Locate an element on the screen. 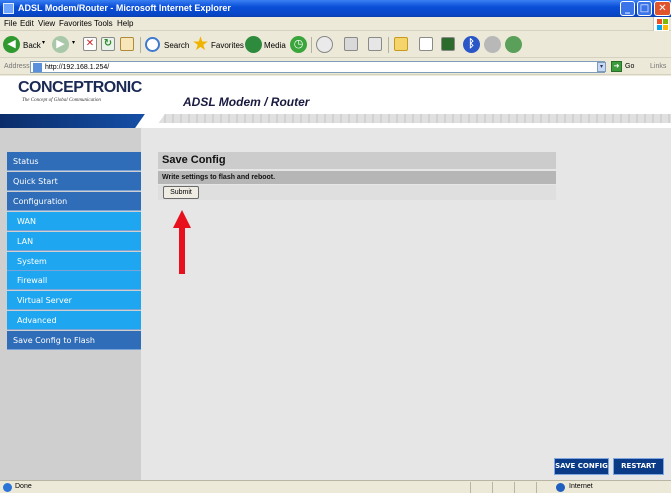  go-arrow-icon: ➜ is located at coordinates (616, 66).